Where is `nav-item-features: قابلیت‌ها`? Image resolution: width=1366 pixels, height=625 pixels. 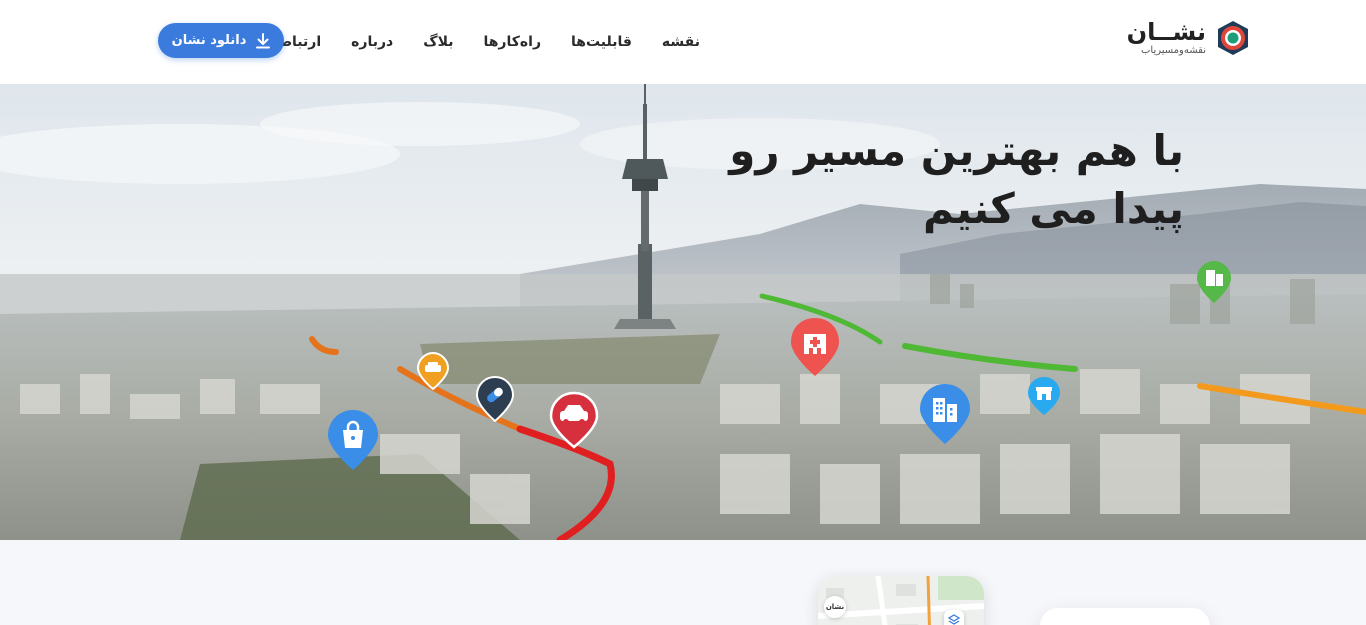
nav-item-features: قابلیت‌ها is located at coordinates (601, 42).